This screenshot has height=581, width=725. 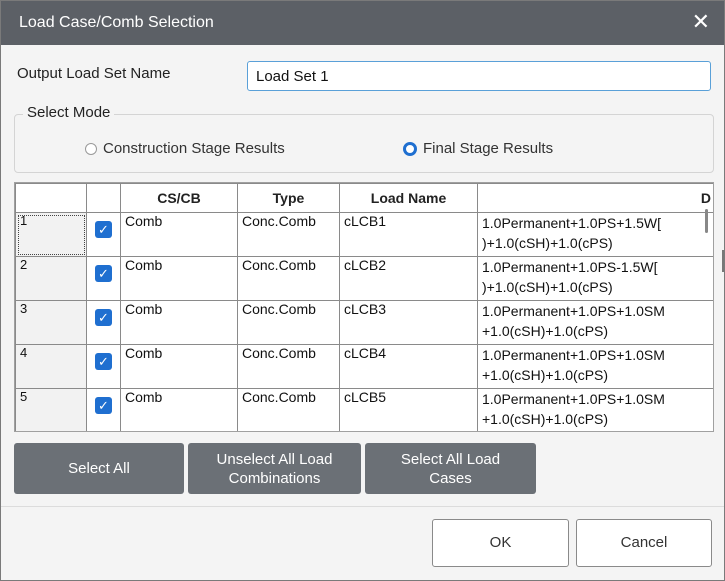 I want to click on output-load-set-name-label: Output Load Set Name, so click(x=94, y=73).